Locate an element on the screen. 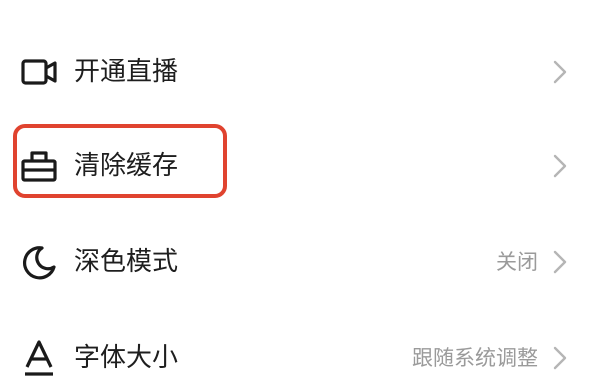 This screenshot has width=602, height=392. video-camera-icon is located at coordinates (39, 72).